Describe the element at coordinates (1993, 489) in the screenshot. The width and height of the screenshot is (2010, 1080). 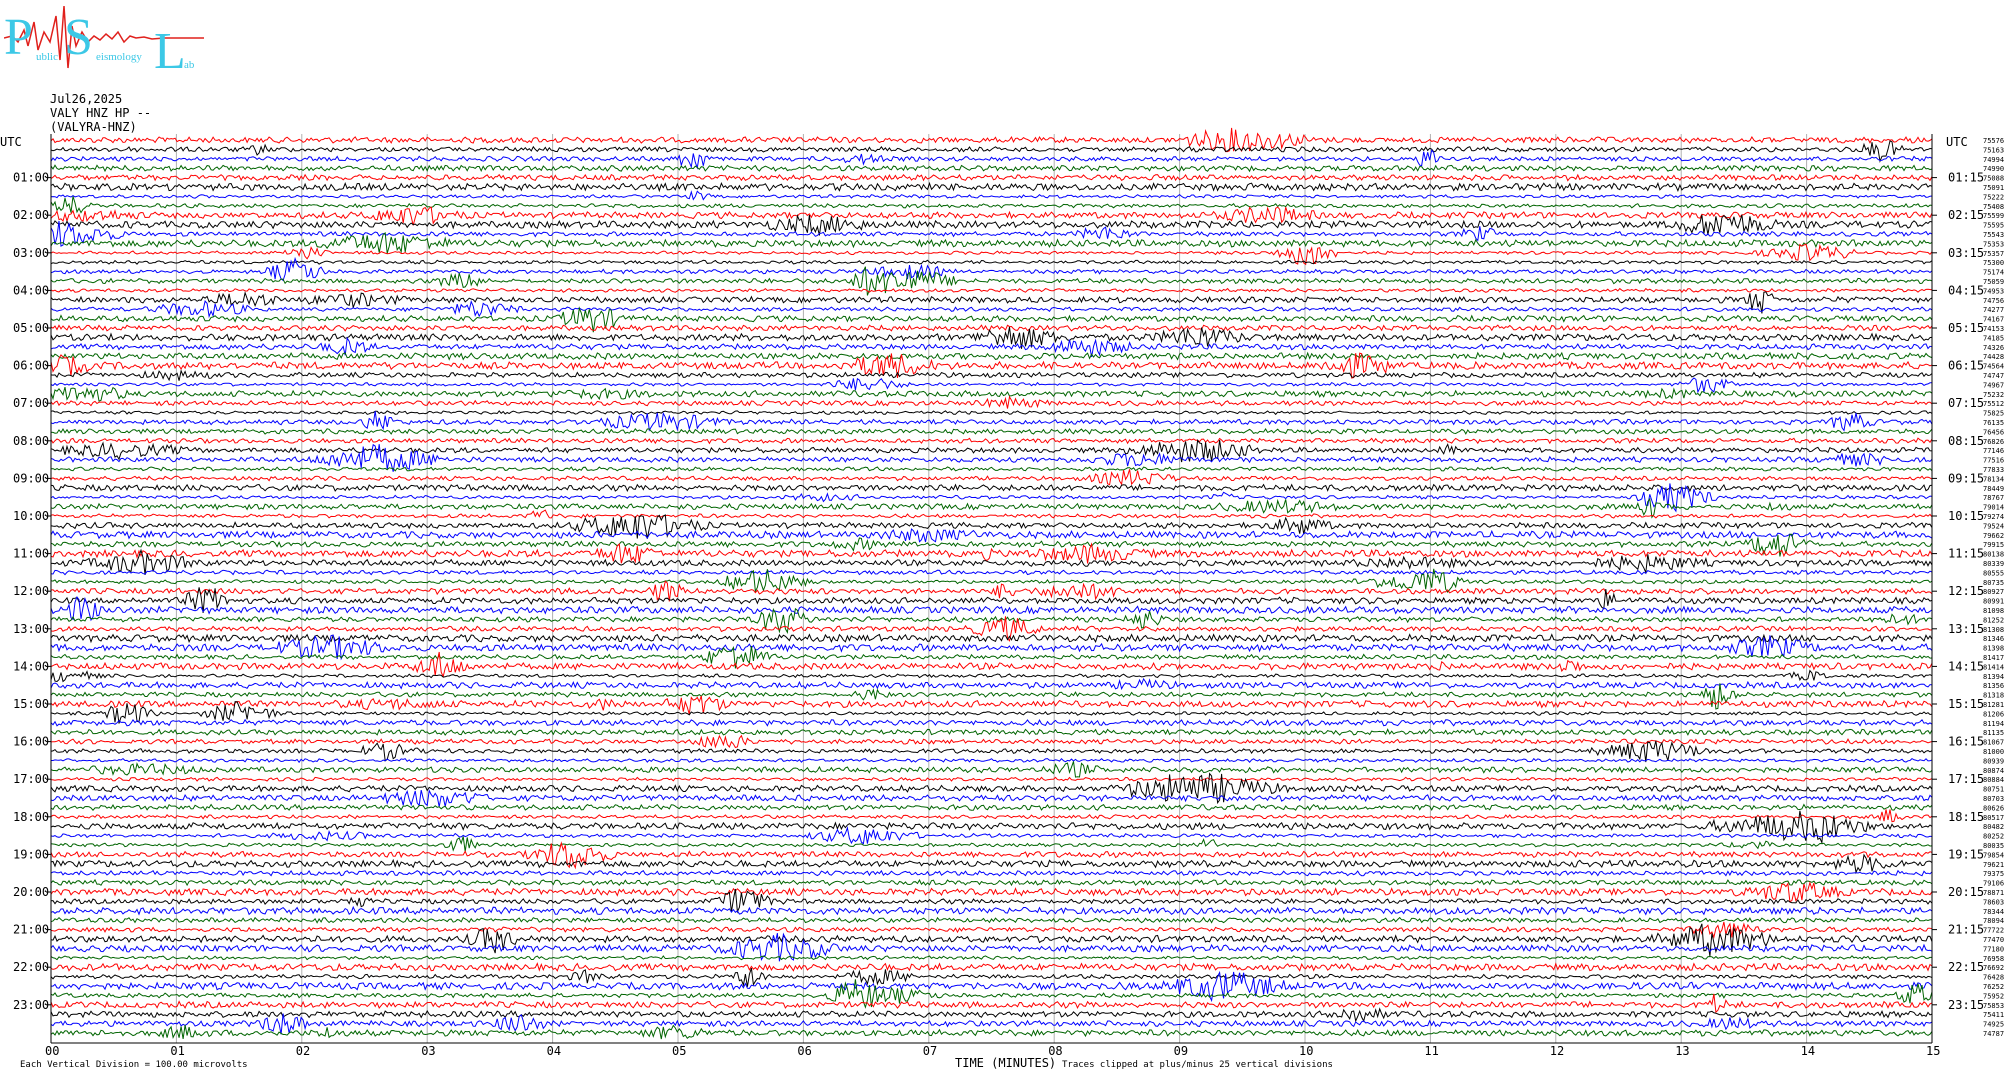
I see `trace-offset-label: 78449` at that location.